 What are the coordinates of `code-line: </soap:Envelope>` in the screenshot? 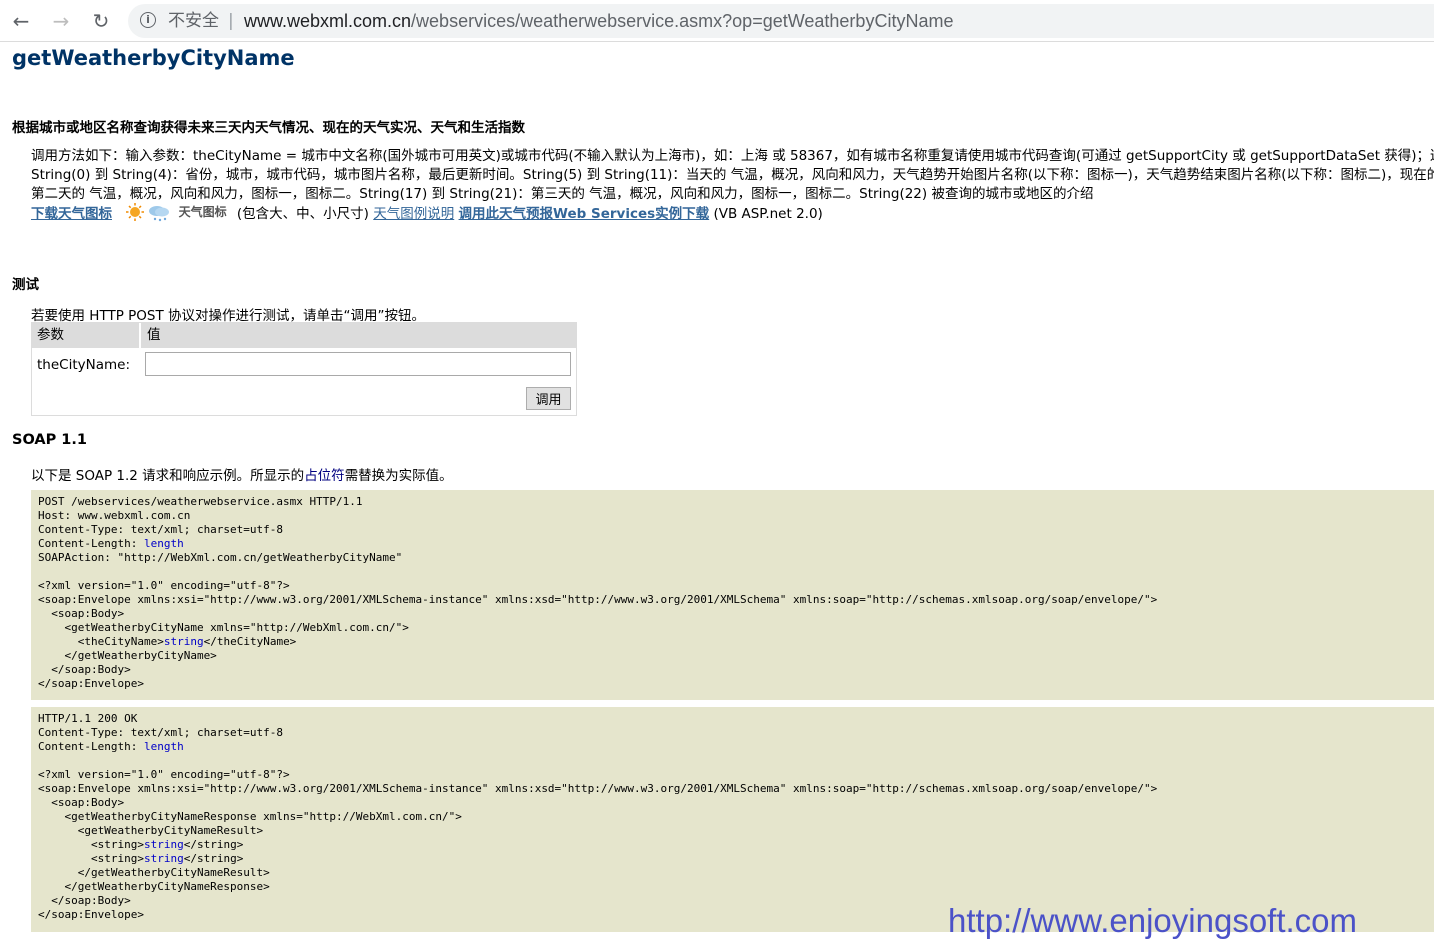 It's located at (91, 683).